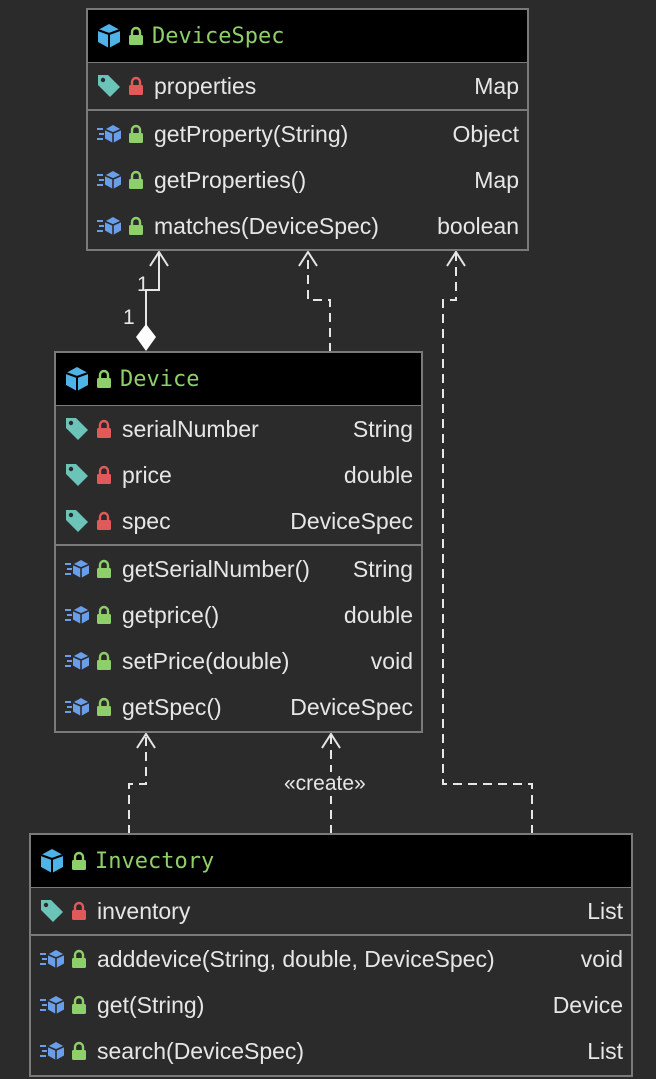 The image size is (656, 1079). Describe the element at coordinates (351, 520) in the screenshot. I see `field-type: DeviceSpec` at that location.